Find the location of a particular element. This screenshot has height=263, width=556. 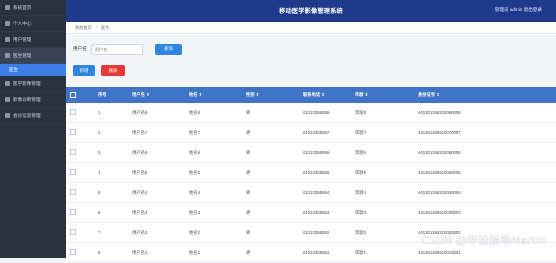

select-all-checkbox is located at coordinates (73, 94).